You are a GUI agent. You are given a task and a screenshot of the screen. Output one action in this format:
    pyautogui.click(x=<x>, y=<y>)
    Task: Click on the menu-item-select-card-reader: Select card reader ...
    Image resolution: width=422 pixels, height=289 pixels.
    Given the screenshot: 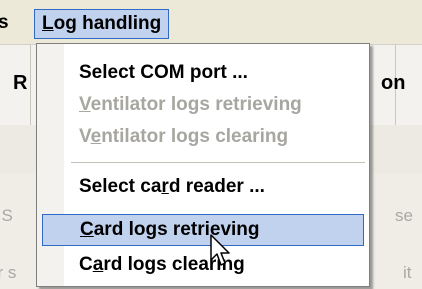 What is the action you would take?
    pyautogui.click(x=203, y=187)
    